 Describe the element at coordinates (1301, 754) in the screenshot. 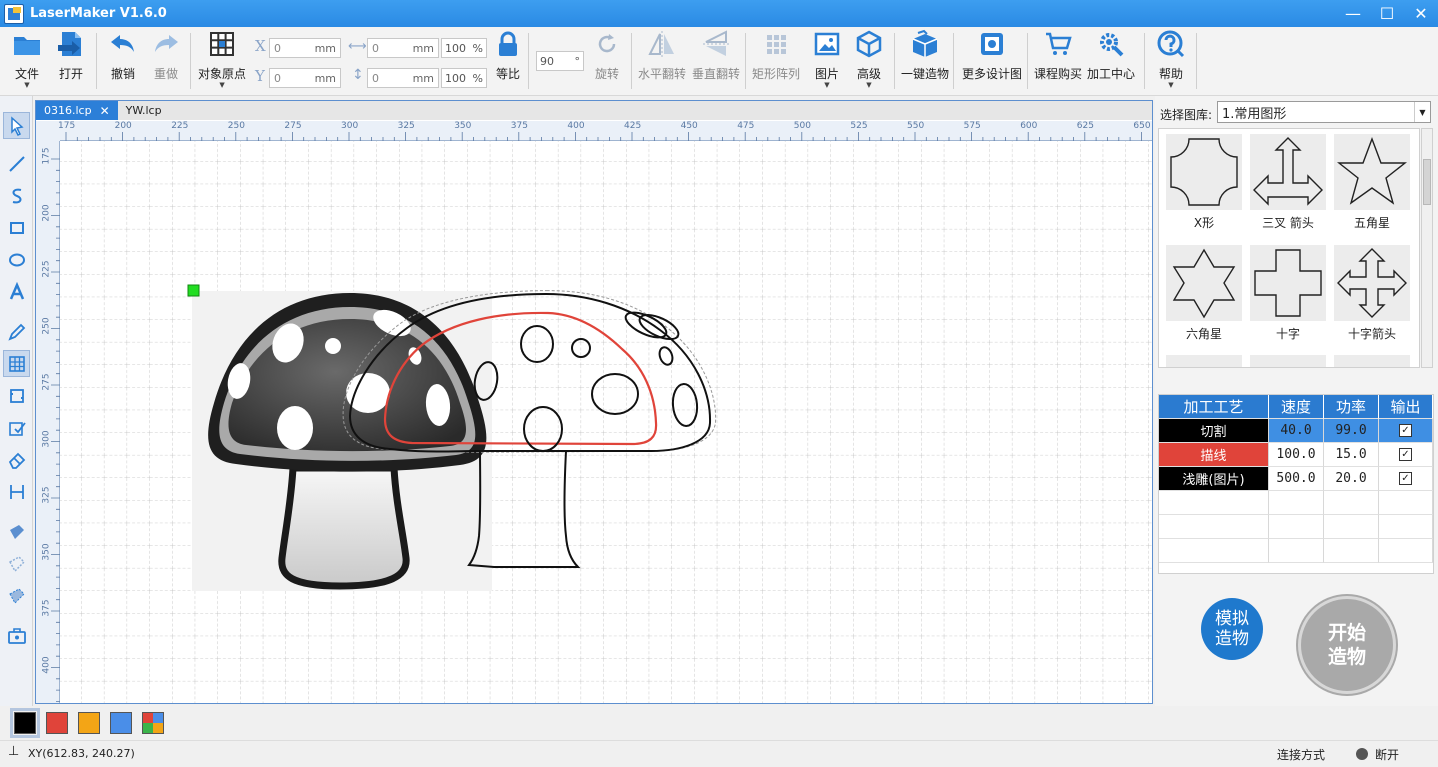

I see `connection-label: 连接方式` at that location.